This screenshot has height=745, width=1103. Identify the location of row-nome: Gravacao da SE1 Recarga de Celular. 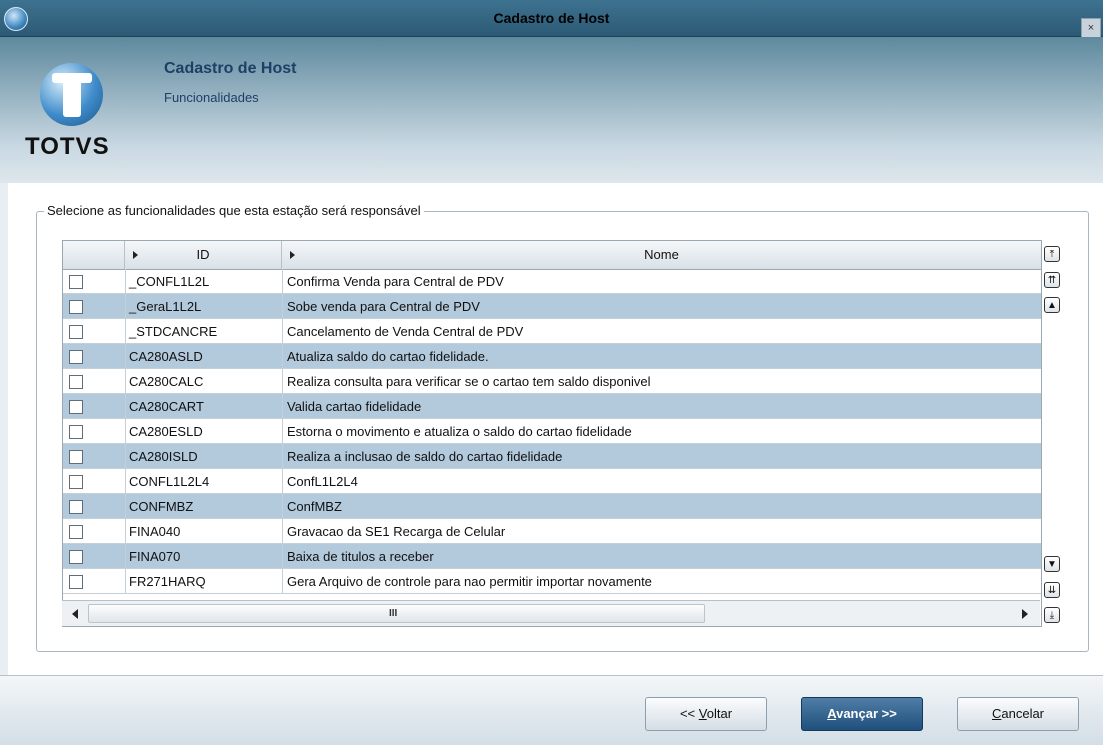
(396, 531).